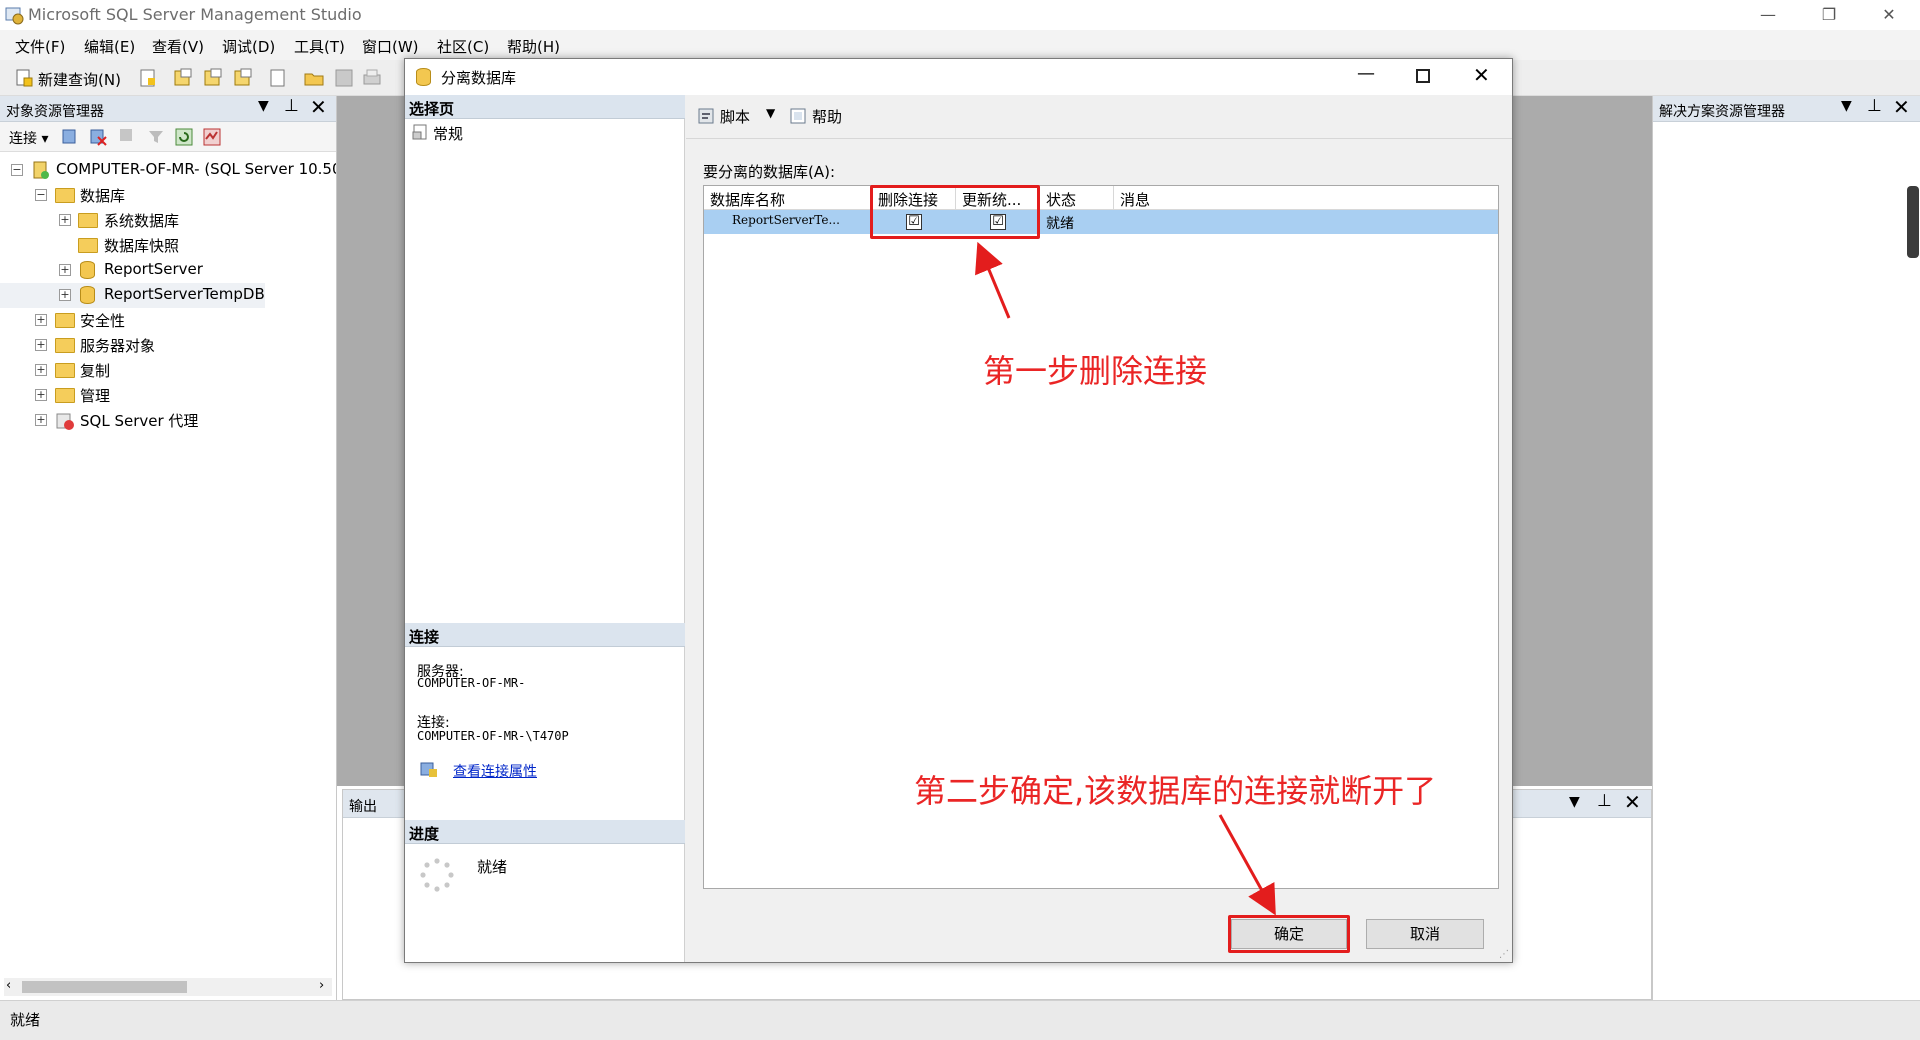 The image size is (1920, 1040). Describe the element at coordinates (993, 280) in the screenshot. I see `arrow-step1` at that location.